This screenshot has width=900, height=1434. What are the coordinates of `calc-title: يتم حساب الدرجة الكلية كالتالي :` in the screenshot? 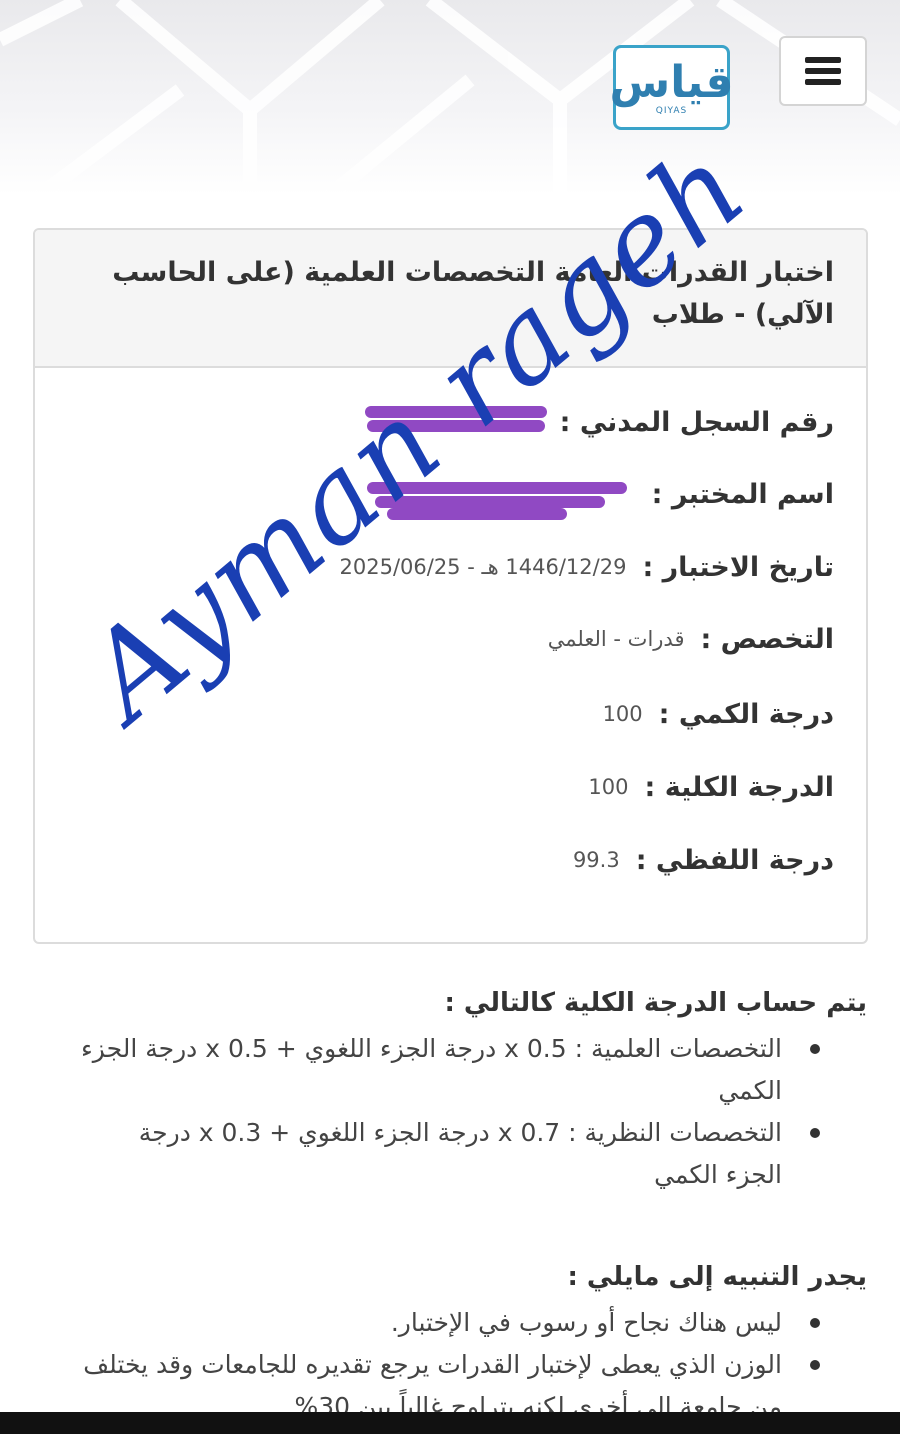 It's located at (655, 1003).